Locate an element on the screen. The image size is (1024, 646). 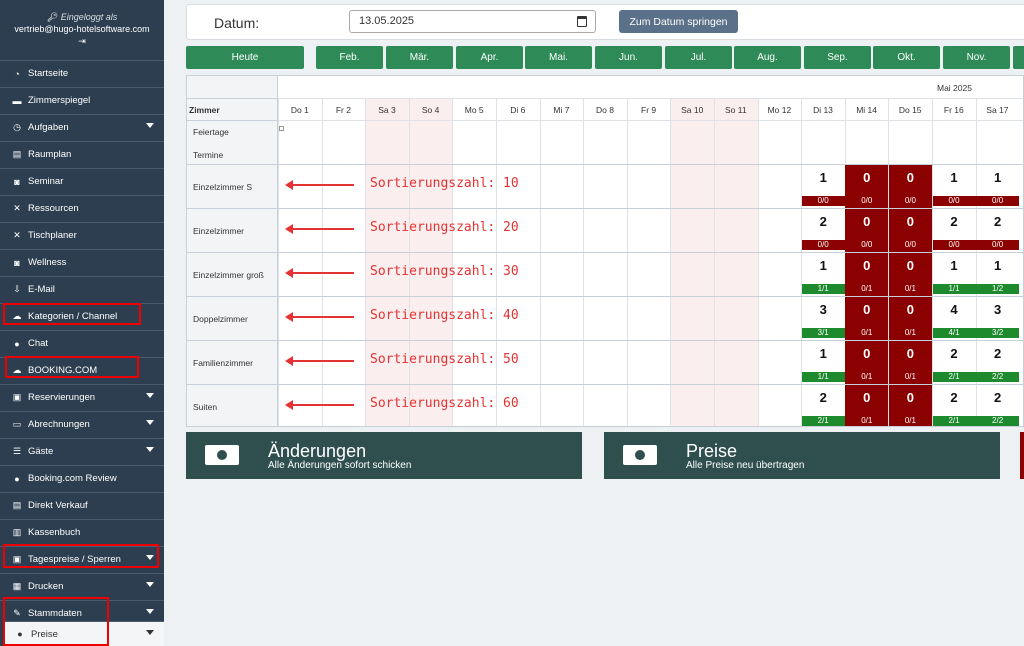
logout-icon: ⇥ is located at coordinates (82, 41).